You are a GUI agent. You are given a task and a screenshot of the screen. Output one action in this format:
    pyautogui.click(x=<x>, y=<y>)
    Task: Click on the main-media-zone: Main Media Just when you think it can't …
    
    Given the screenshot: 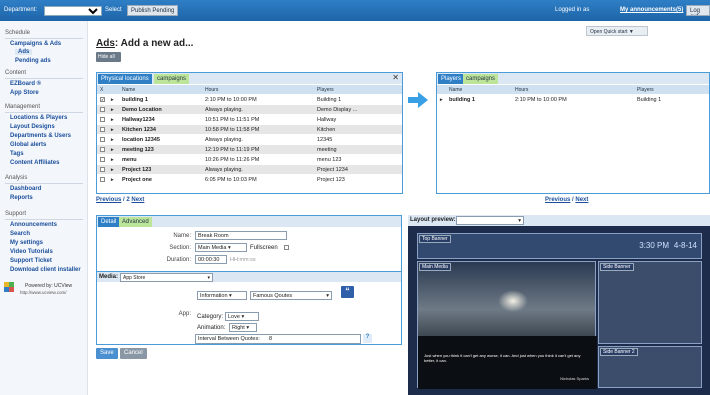 What is the action you would take?
    pyautogui.click(x=507, y=325)
    